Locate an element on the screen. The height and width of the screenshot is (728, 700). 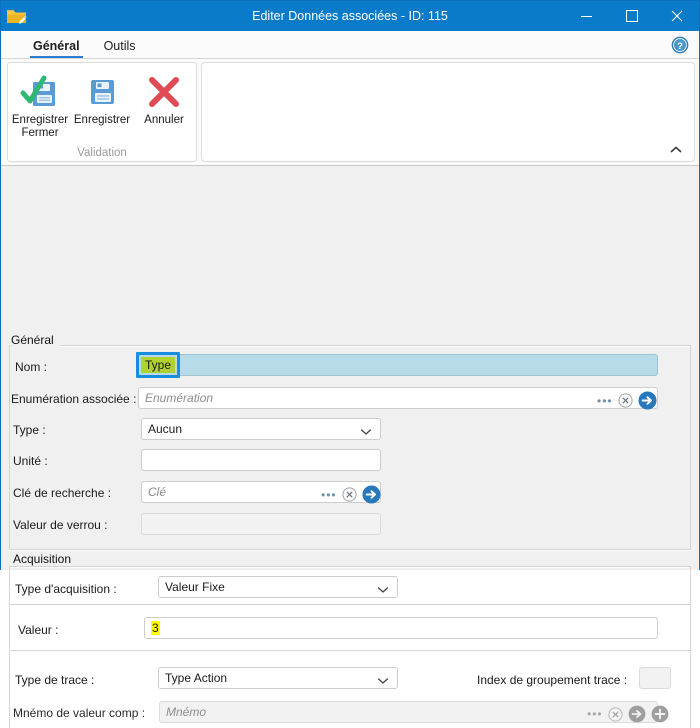
enumeration-actions: ••• is located at coordinates (627, 400).